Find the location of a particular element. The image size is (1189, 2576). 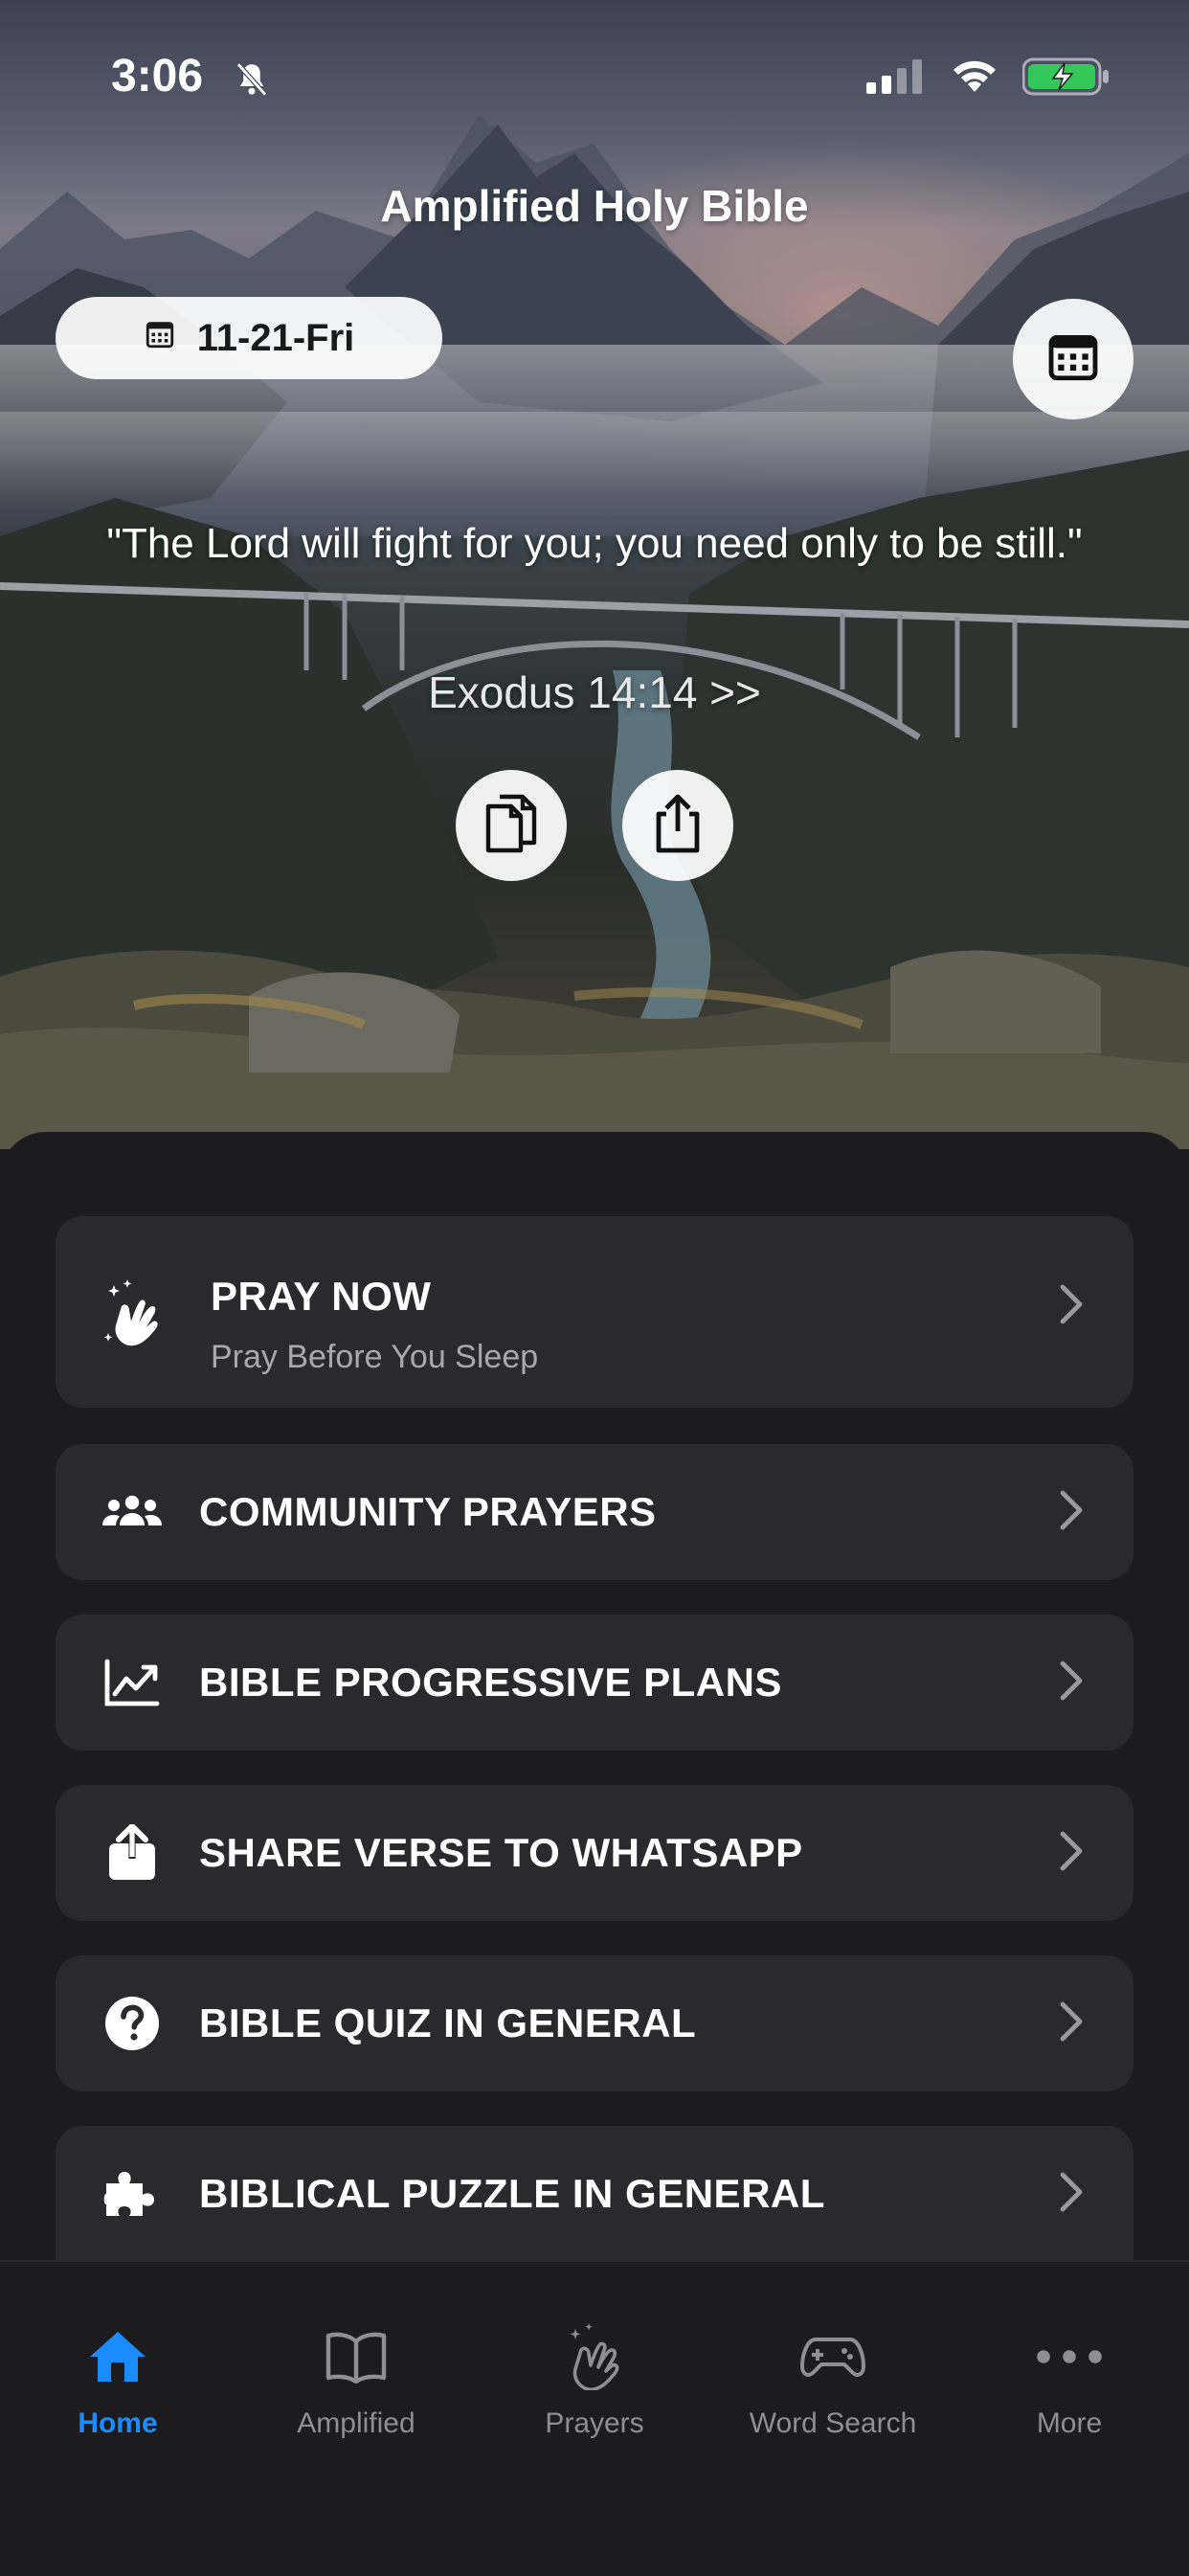

home-icon is located at coordinates (117, 2356).